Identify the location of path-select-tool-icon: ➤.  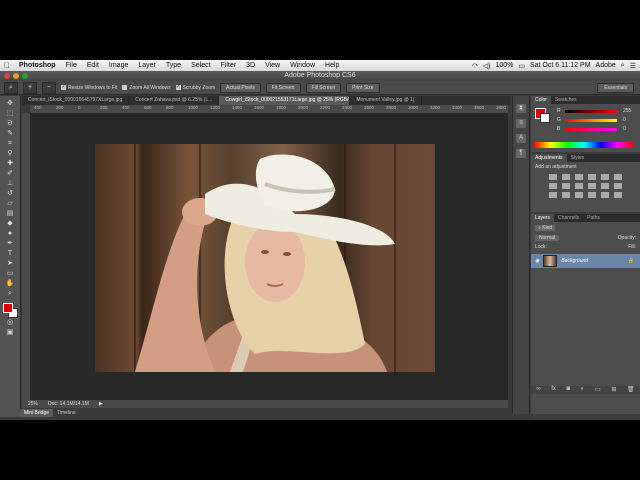
(10, 263).